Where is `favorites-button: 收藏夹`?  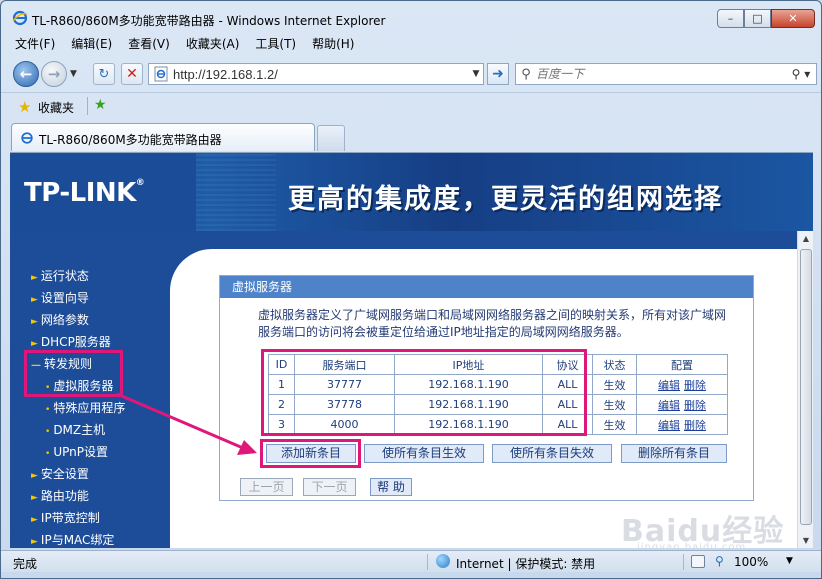
favorites-button: 收藏夹 is located at coordinates (56, 107).